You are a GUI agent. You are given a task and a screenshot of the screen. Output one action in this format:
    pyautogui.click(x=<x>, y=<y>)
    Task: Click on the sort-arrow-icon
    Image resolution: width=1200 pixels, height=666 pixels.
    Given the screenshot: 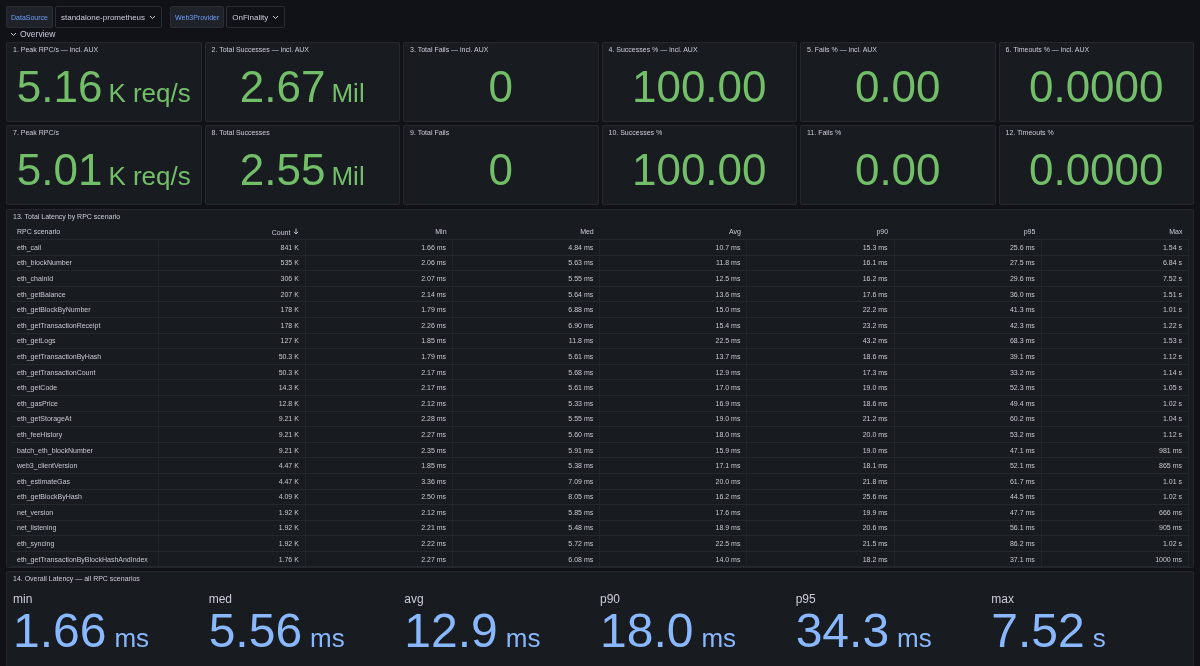 What is the action you would take?
    pyautogui.click(x=296, y=231)
    